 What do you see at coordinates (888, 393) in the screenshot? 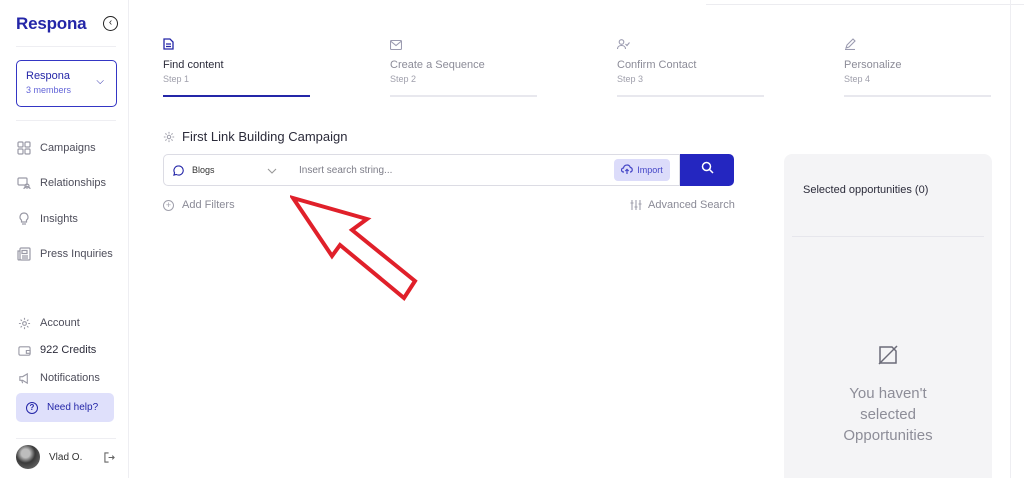
I see `empty-line: You haven't` at bounding box center [888, 393].